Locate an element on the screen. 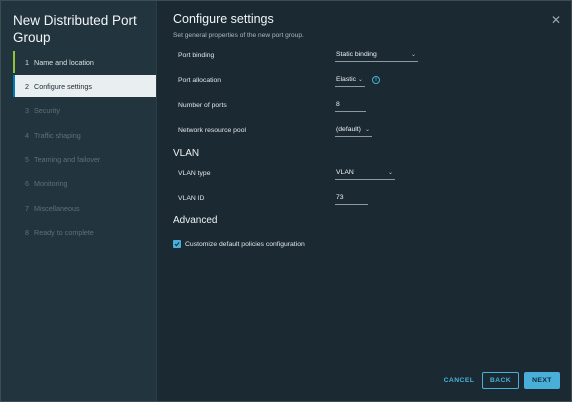 The height and width of the screenshot is (402, 572). vlan-type-label: VLAN type is located at coordinates (194, 173).